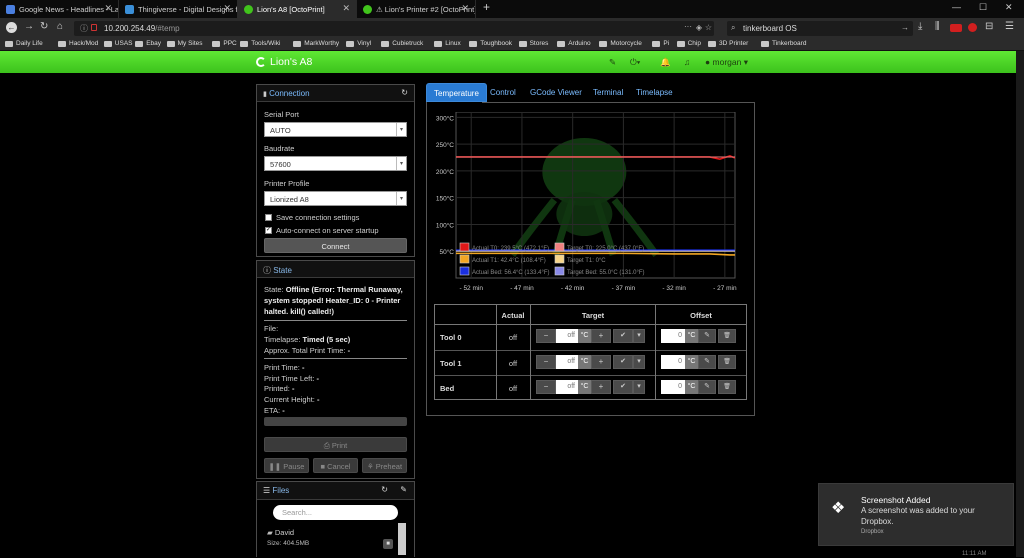 This screenshot has width=1024, height=558. What do you see at coordinates (726, 62) in the screenshot?
I see `user-menu: ● morgan ▾` at bounding box center [726, 62].